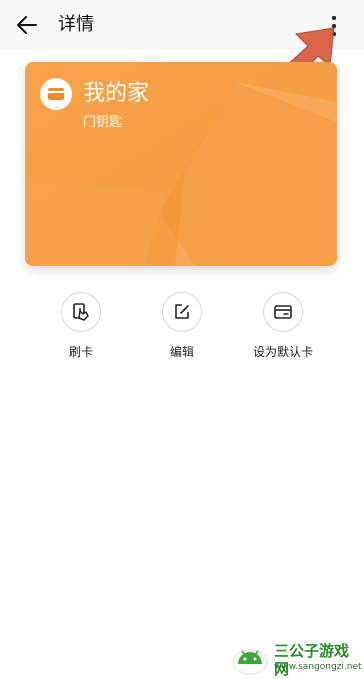  I want to click on card-name: 我的家, so click(116, 93).